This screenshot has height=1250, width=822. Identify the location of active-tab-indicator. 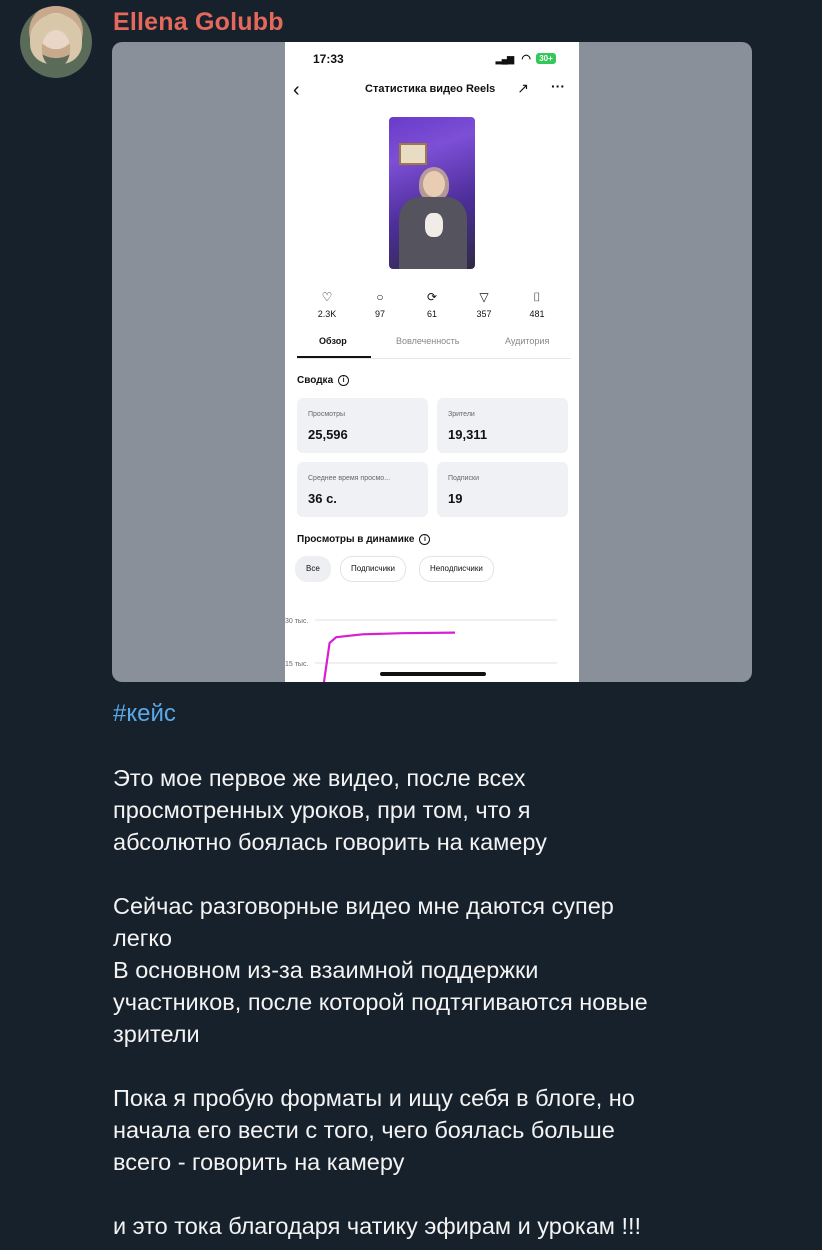
(334, 357).